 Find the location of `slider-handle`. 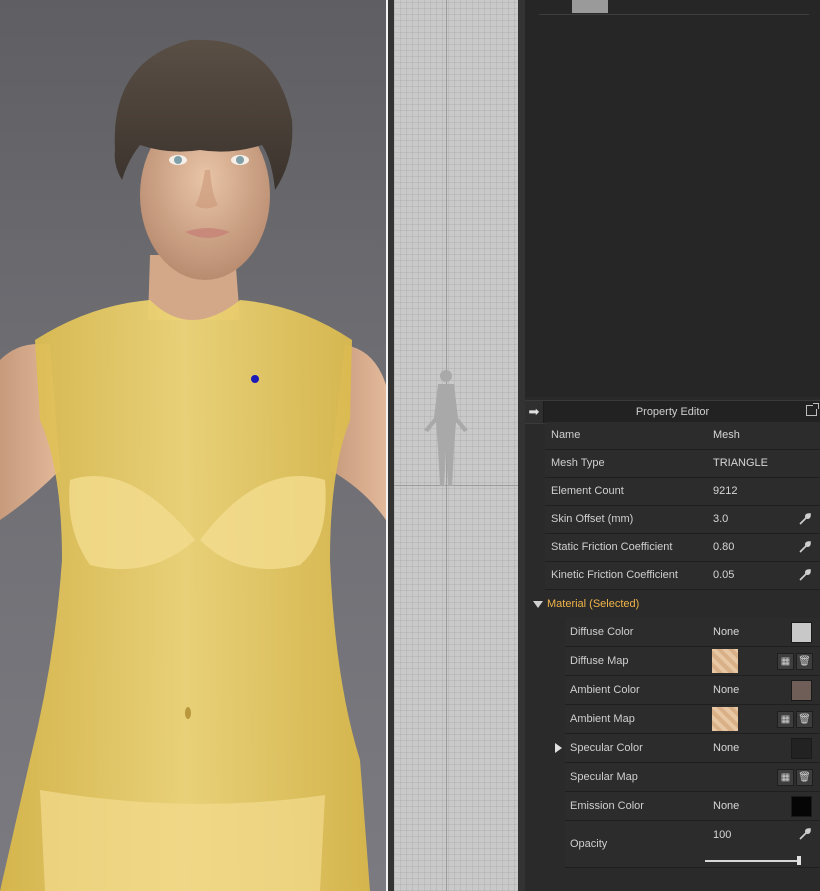

slider-handle is located at coordinates (799, 860).